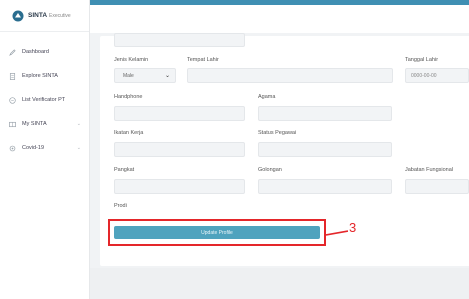  I want to click on sidebar-item-explore-sinta: Explore SINTA, so click(44, 76).